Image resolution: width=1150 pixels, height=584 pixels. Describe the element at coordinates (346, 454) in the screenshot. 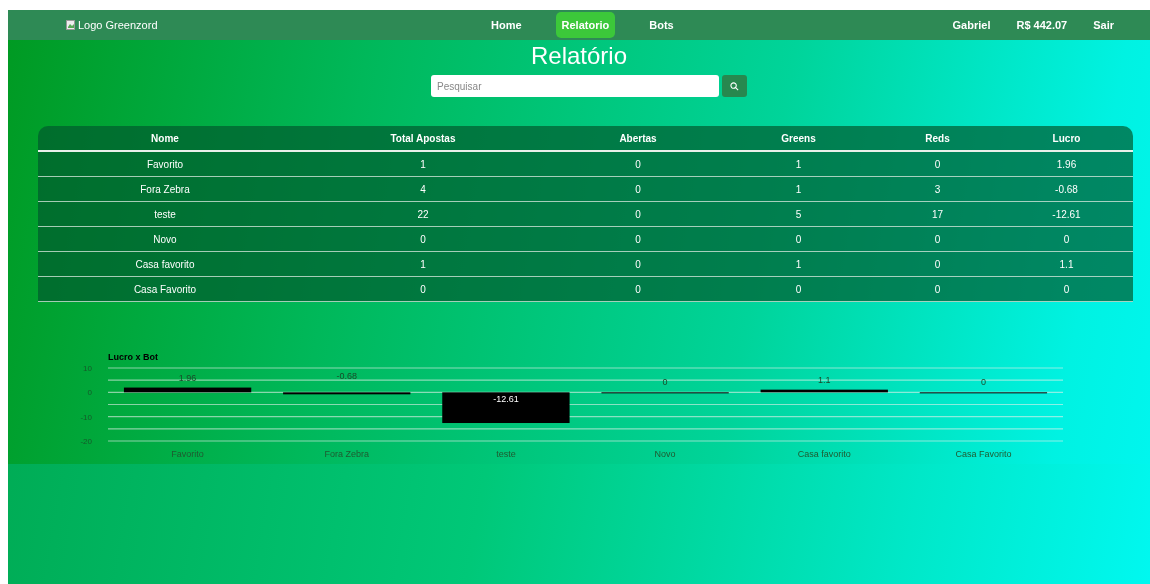

I see `category-label: Fora Zebra` at that location.